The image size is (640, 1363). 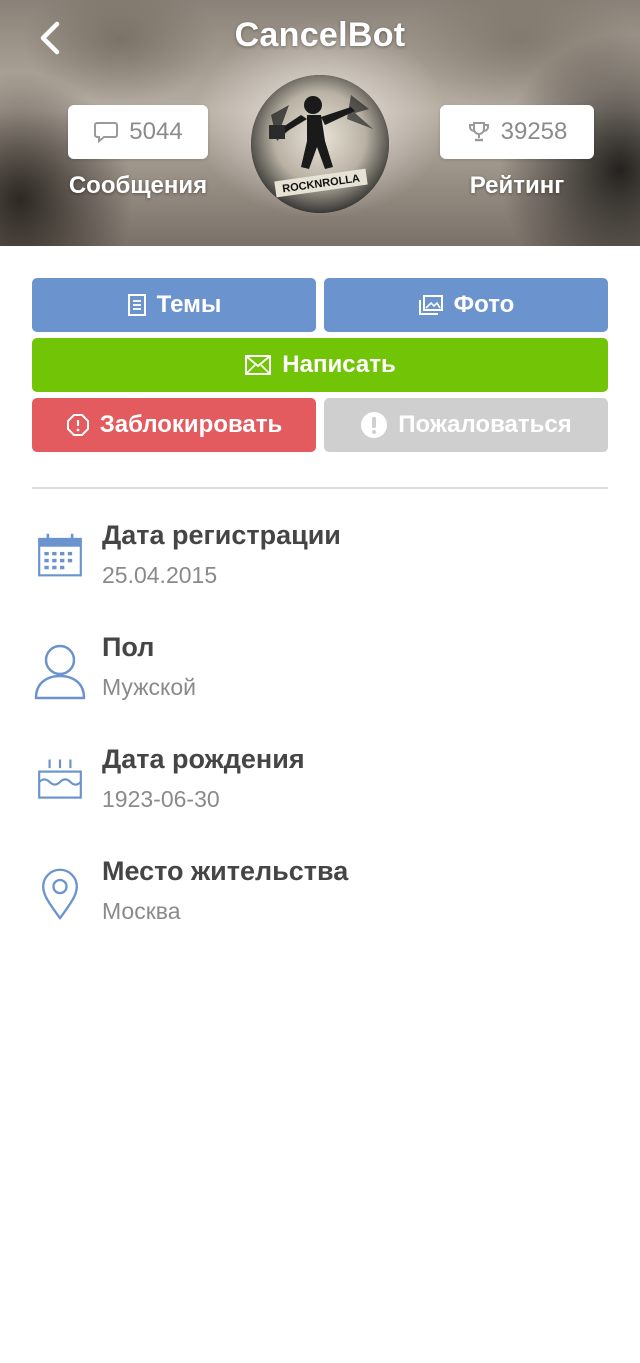 I want to click on info-label: Место жительства, so click(x=225, y=871).